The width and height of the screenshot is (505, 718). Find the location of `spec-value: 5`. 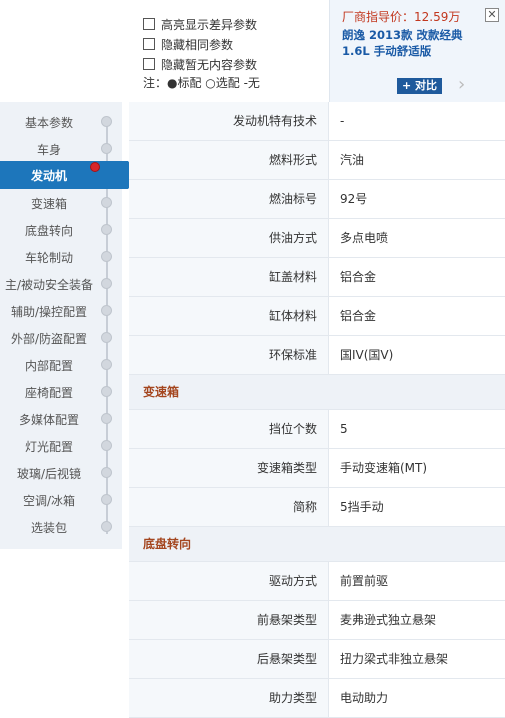

spec-value: 5 is located at coordinates (344, 429).